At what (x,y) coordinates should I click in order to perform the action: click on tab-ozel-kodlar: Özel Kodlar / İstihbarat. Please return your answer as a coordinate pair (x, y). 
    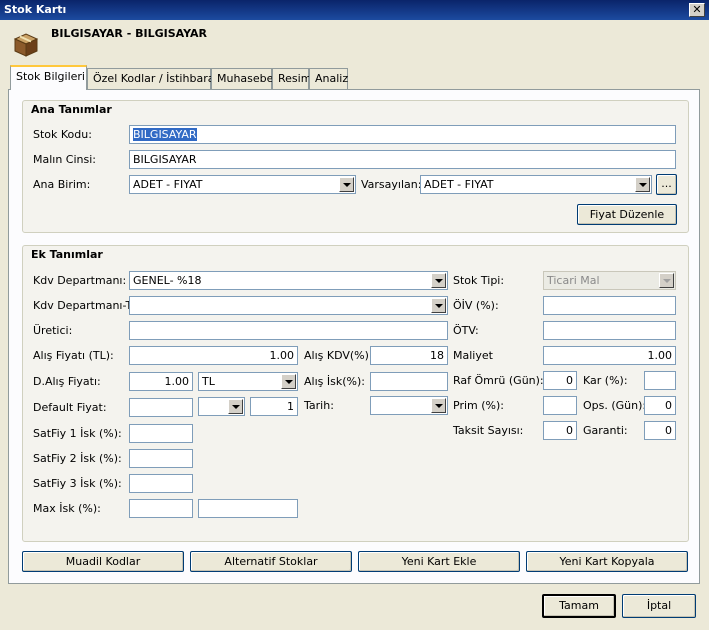
    Looking at the image, I should click on (153, 78).